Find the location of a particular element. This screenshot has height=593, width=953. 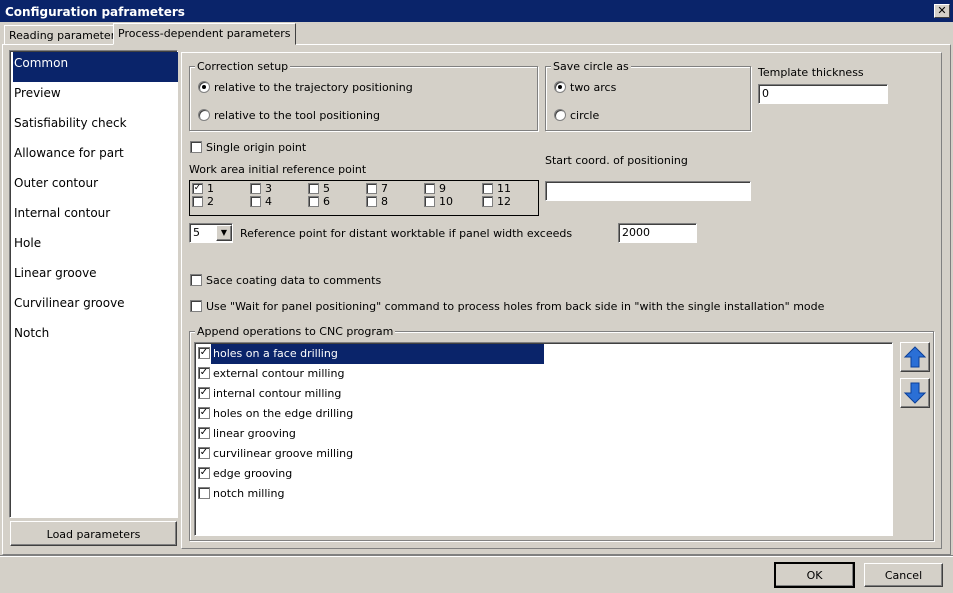

work-area-label-5: 5 is located at coordinates (326, 188).